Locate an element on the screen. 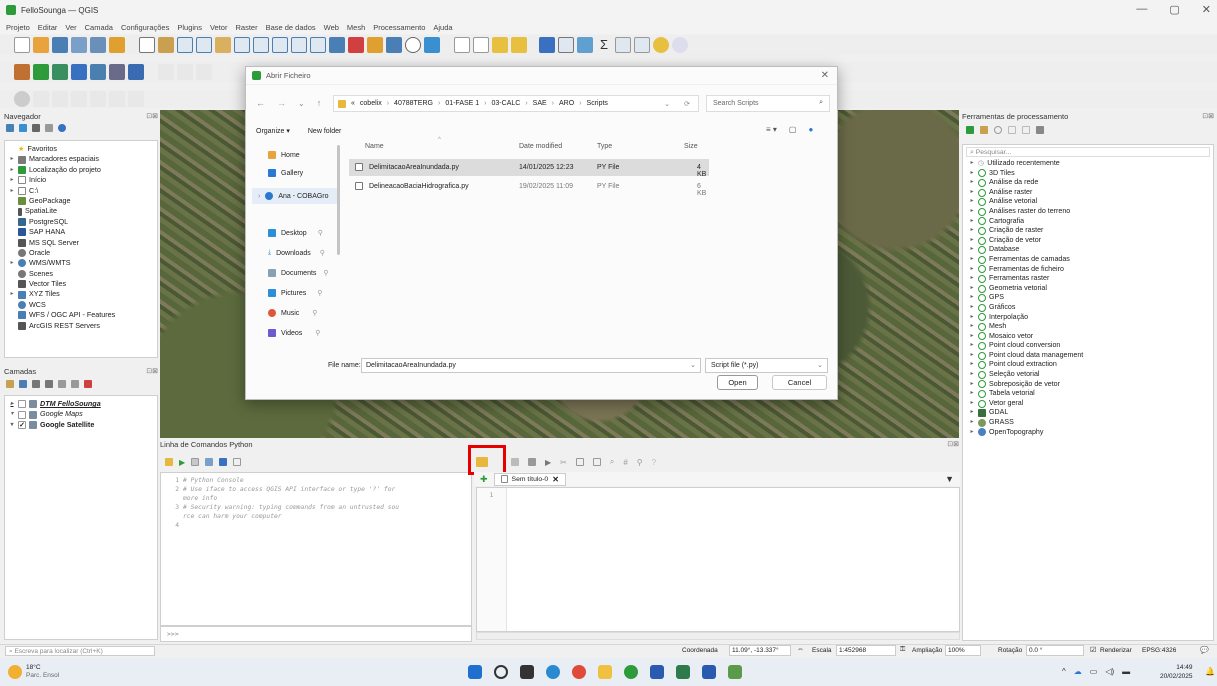 This screenshot has width=1217, height=686. column-size: Size is located at coordinates (691, 146).